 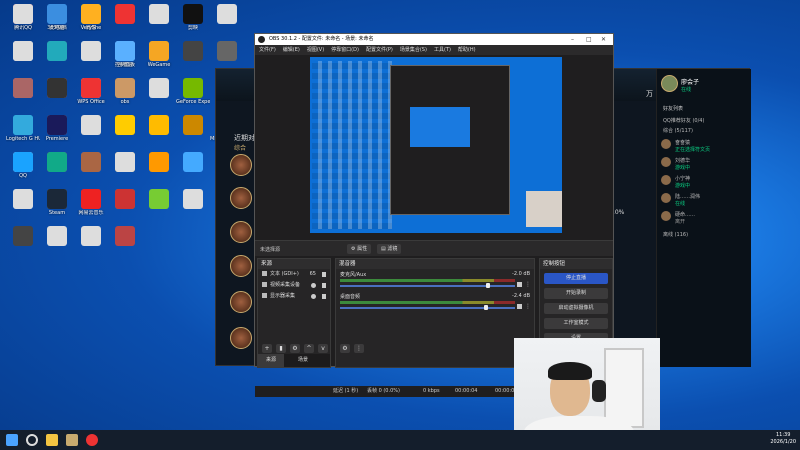 What do you see at coordinates (783, 439) in the screenshot?
I see `clock: 11:39 2026/1/20` at bounding box center [783, 439].